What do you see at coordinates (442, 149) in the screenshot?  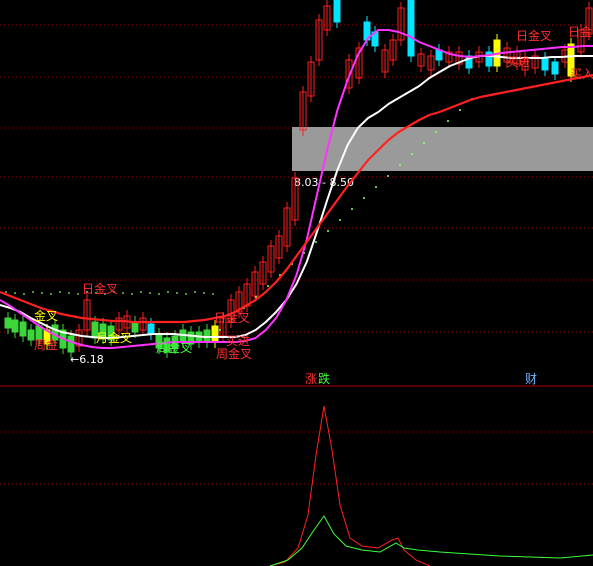 I see `price-band-fill` at bounding box center [442, 149].